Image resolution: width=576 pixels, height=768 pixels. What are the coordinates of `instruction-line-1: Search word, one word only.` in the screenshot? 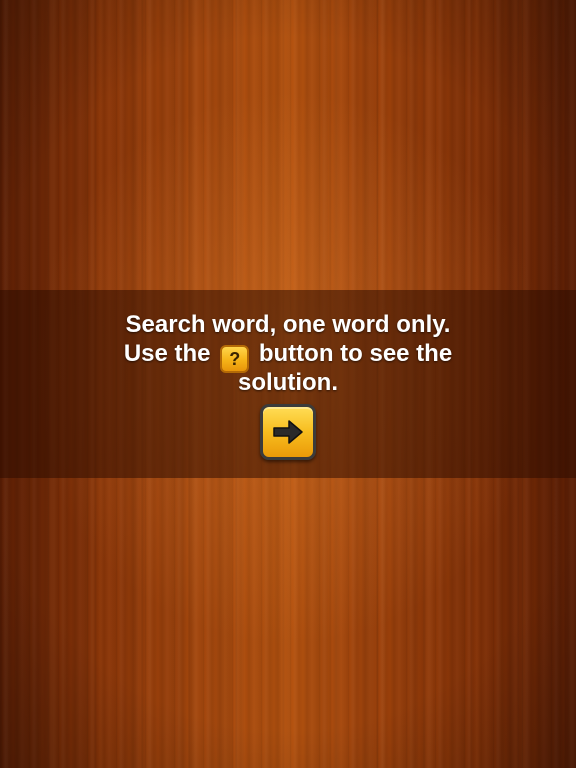 It's located at (288, 324).